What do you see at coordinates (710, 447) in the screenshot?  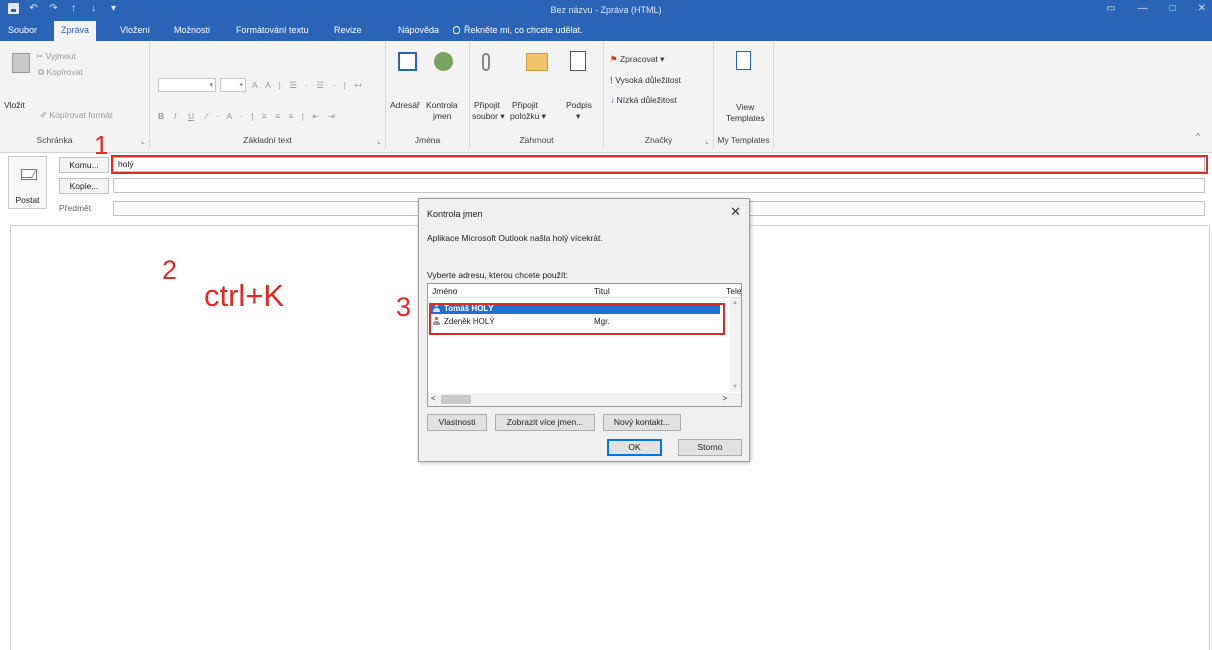 I see `cancel-button: Storno` at bounding box center [710, 447].